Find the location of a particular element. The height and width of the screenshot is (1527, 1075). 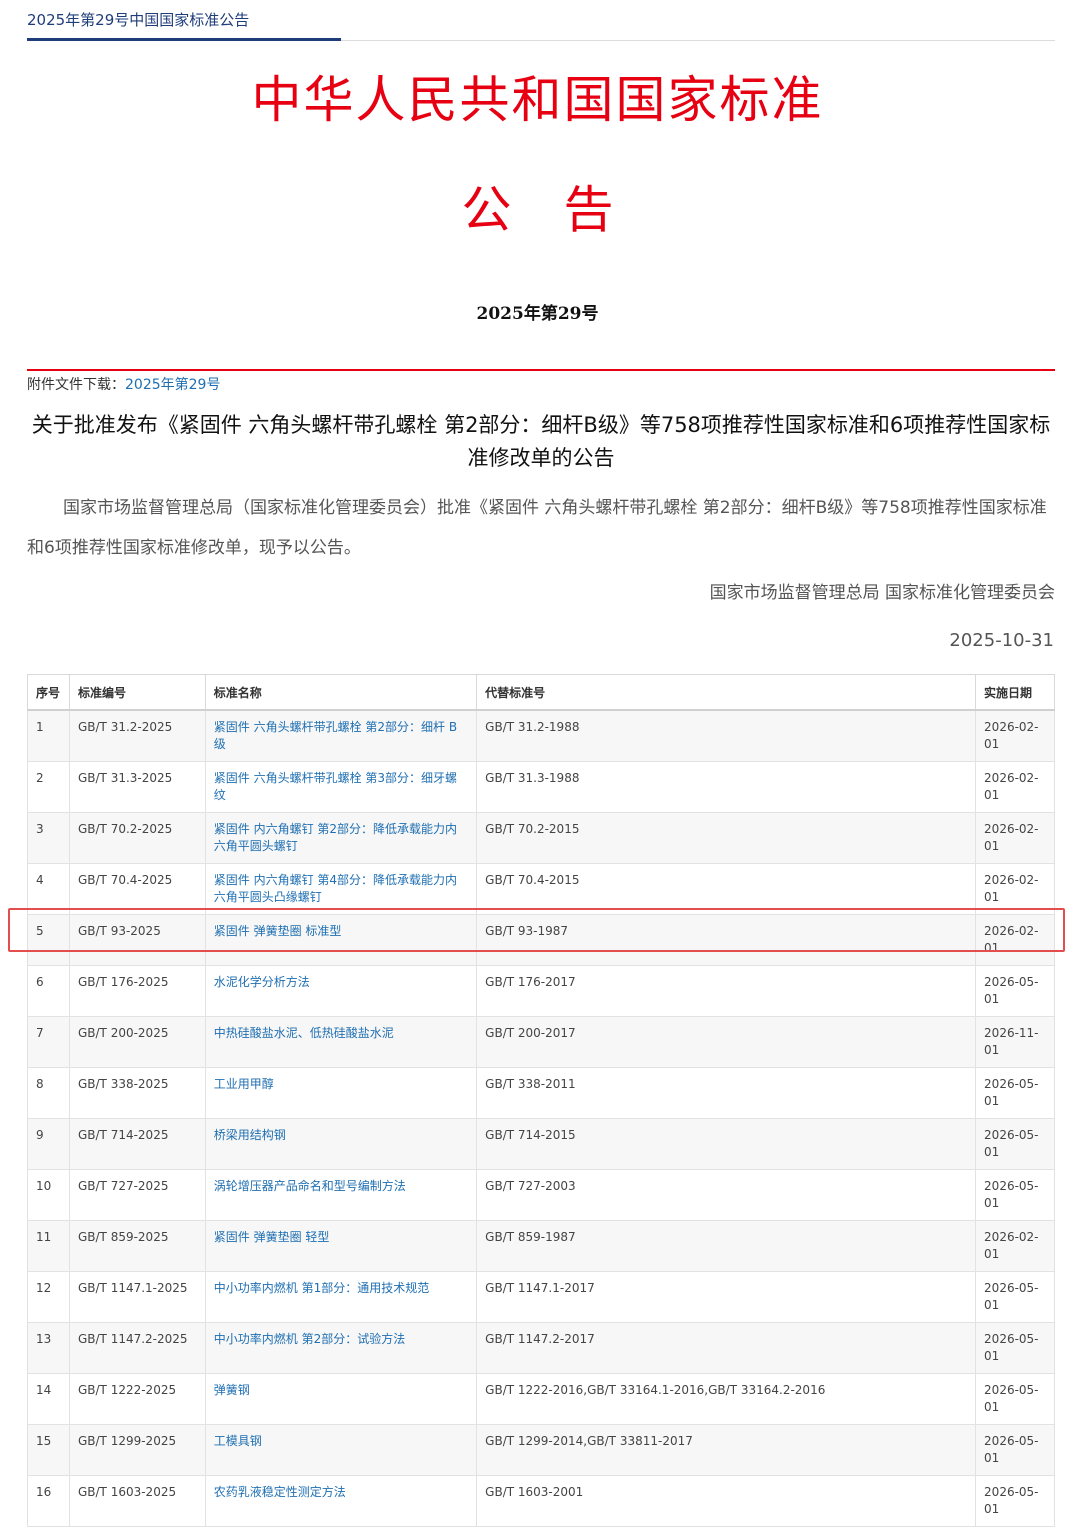

cell-replaced: GB/T 338-2011 is located at coordinates (726, 1093).